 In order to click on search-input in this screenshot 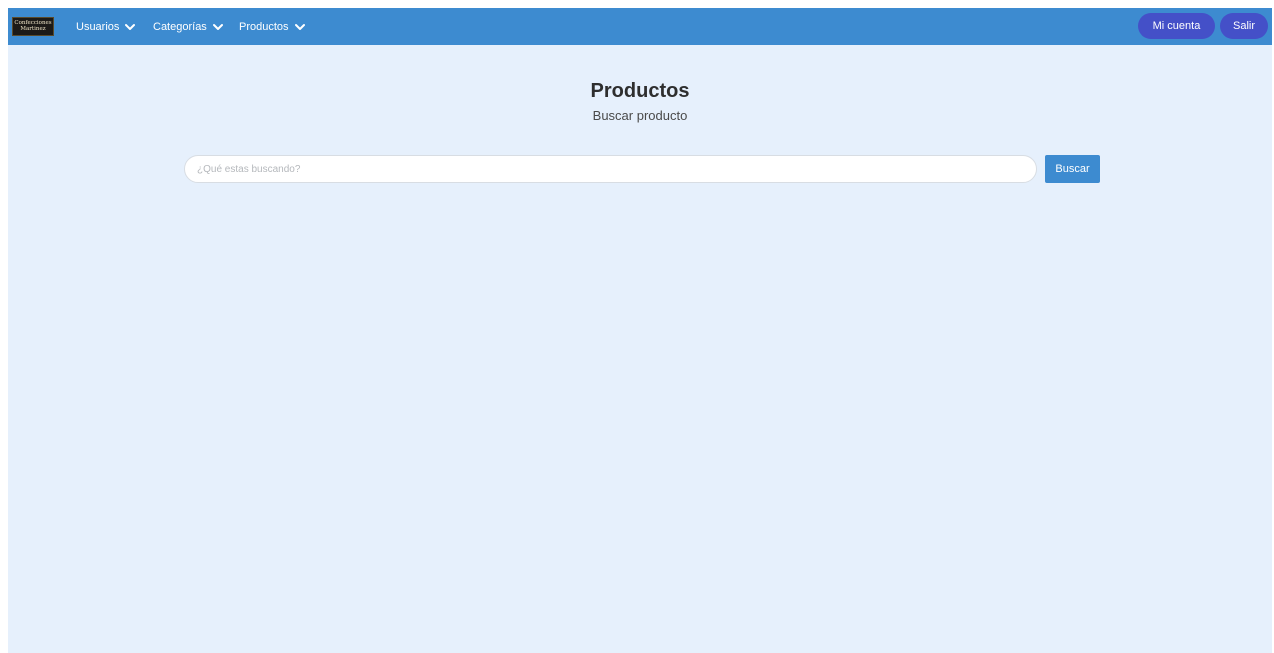, I will do `click(610, 169)`.